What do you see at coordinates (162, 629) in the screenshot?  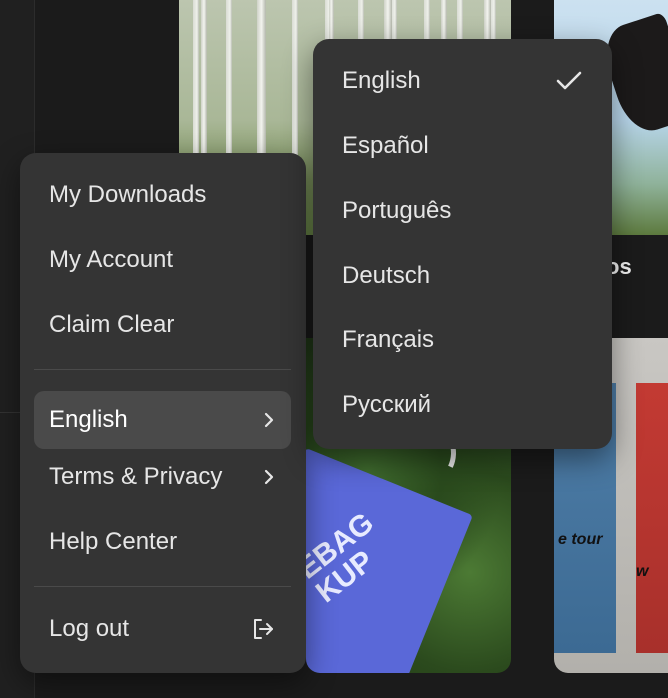 I see `menu-item-log-out: Log out` at bounding box center [162, 629].